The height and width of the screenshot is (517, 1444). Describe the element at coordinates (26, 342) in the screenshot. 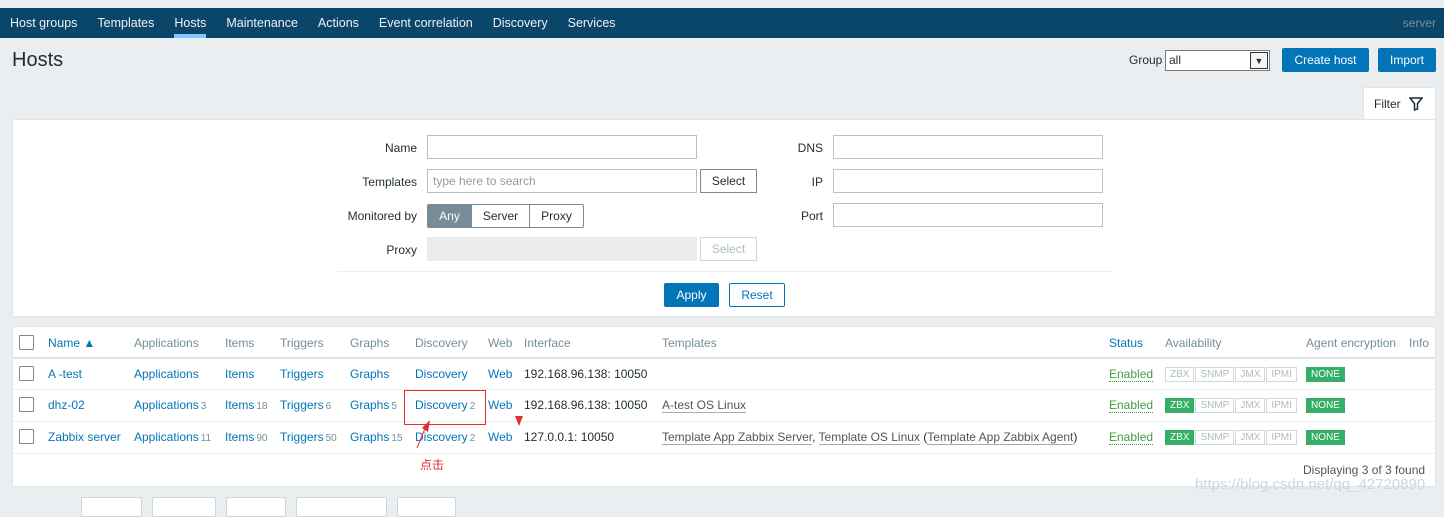

I see `select-all-checkbox` at that location.